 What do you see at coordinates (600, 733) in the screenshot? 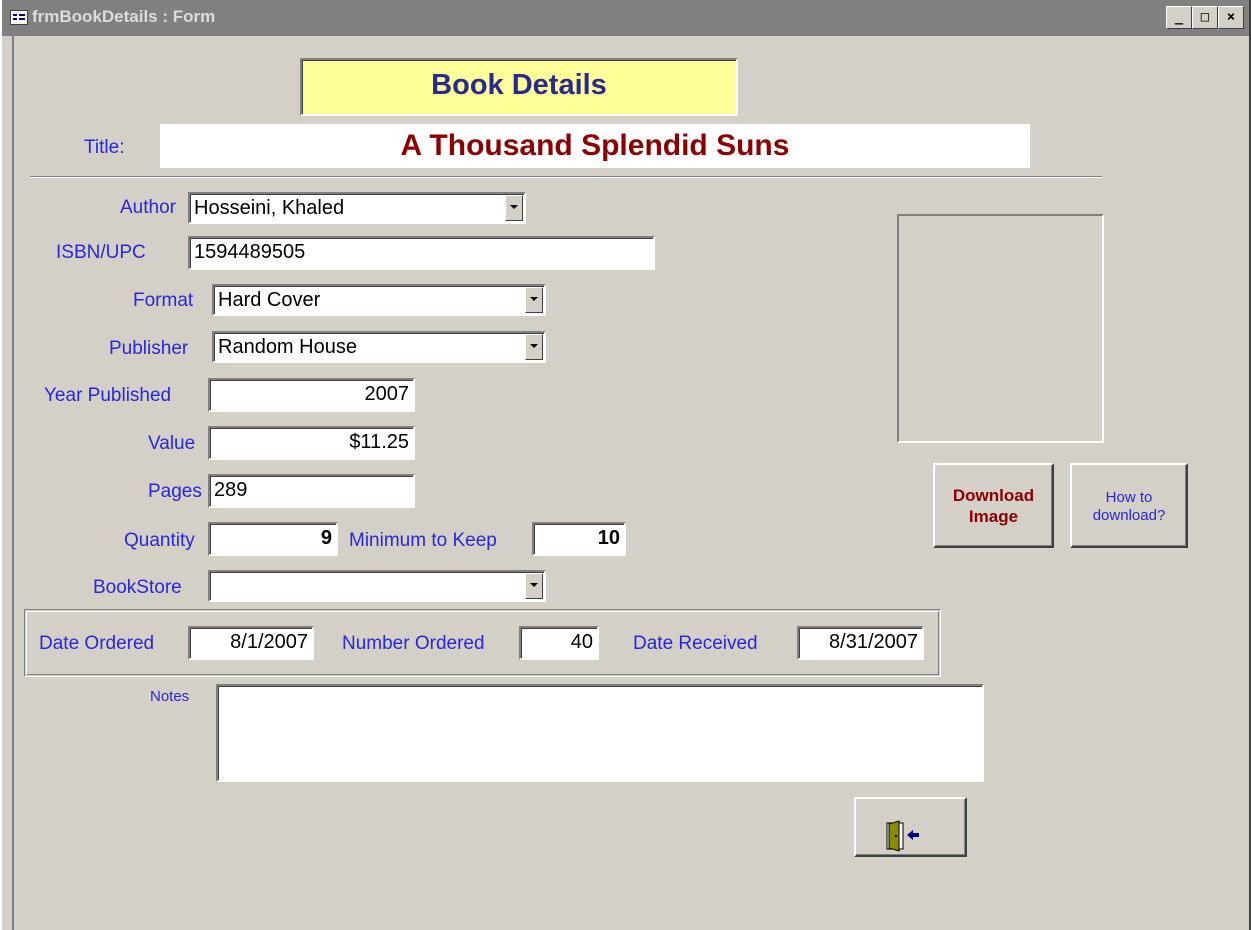
I see `notes-textarea` at bounding box center [600, 733].